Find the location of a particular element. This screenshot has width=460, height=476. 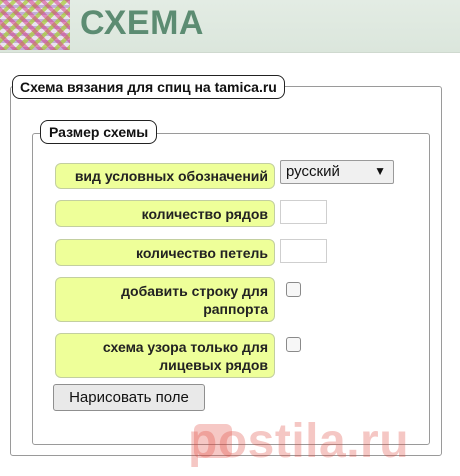

front-rows-only-label: схема узора только для лицевых рядов is located at coordinates (165, 355).